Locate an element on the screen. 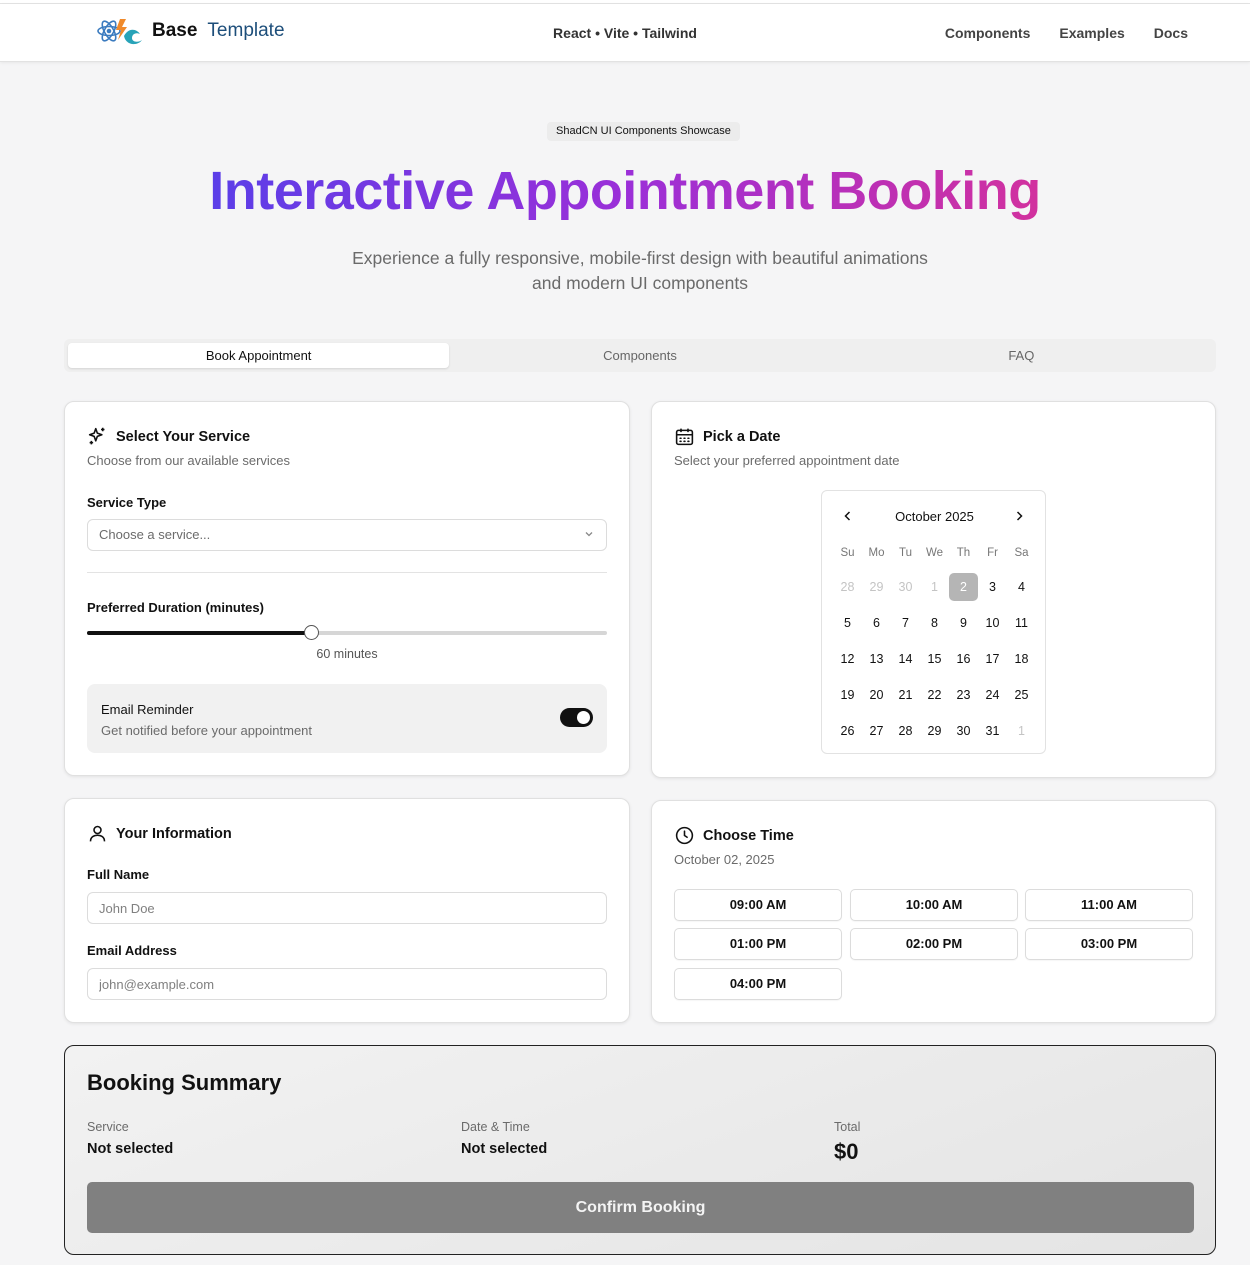  tab-book-appointment: Book Appointment is located at coordinates (259, 355).